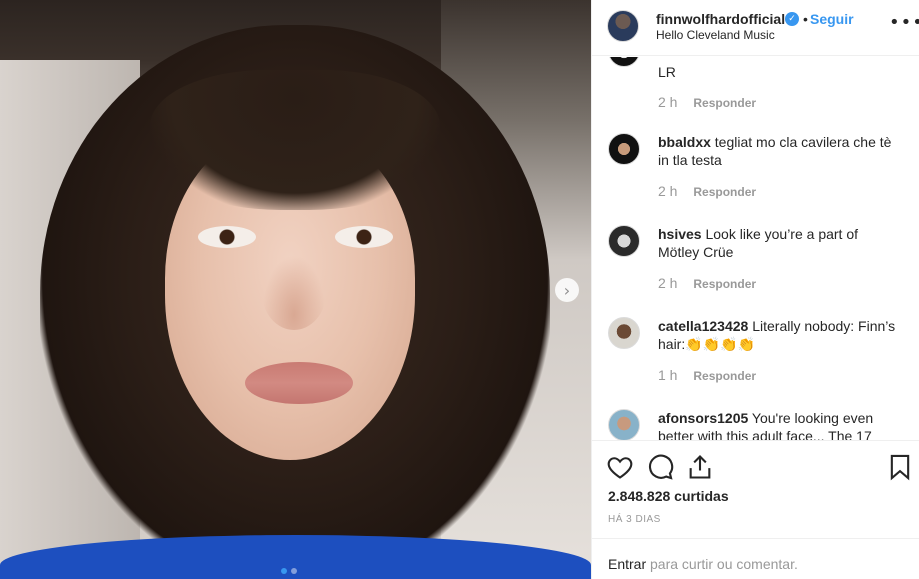 Image resolution: width=919 pixels, height=579 pixels. What do you see at coordinates (364, 237) in the screenshot?
I see `photo-eye-right` at bounding box center [364, 237].